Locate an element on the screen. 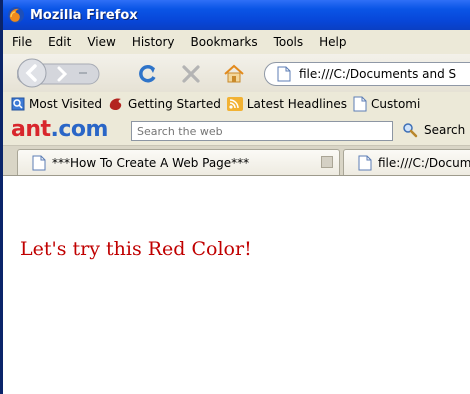 The height and width of the screenshot is (394, 470). ant-logo-suffix: .com is located at coordinates (79, 129).